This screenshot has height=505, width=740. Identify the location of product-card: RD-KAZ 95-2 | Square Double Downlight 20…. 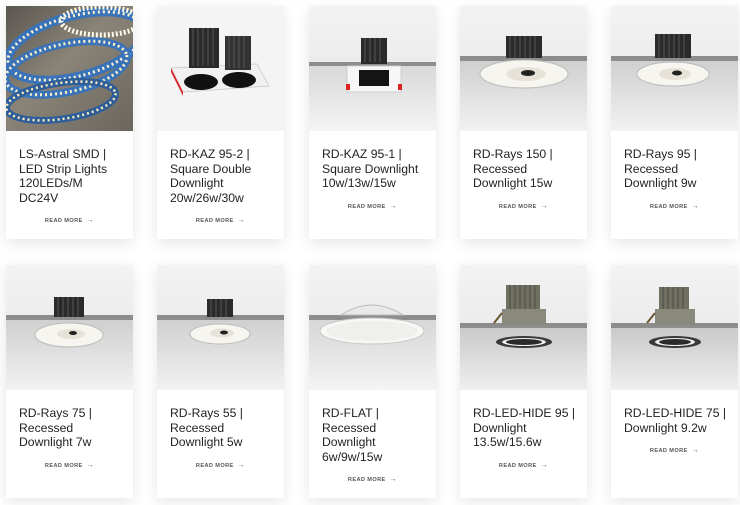
(220, 122).